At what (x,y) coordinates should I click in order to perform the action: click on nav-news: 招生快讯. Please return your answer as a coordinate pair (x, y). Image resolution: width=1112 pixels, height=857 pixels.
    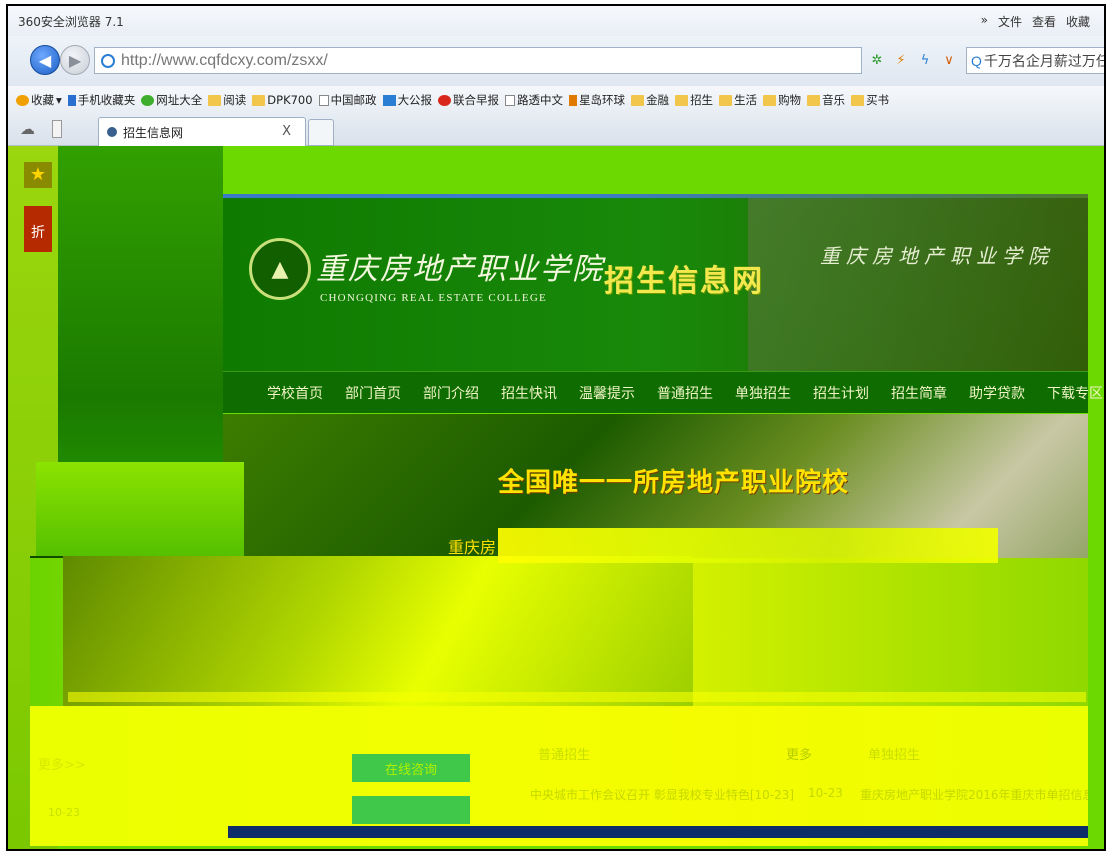
    Looking at the image, I should click on (529, 393).